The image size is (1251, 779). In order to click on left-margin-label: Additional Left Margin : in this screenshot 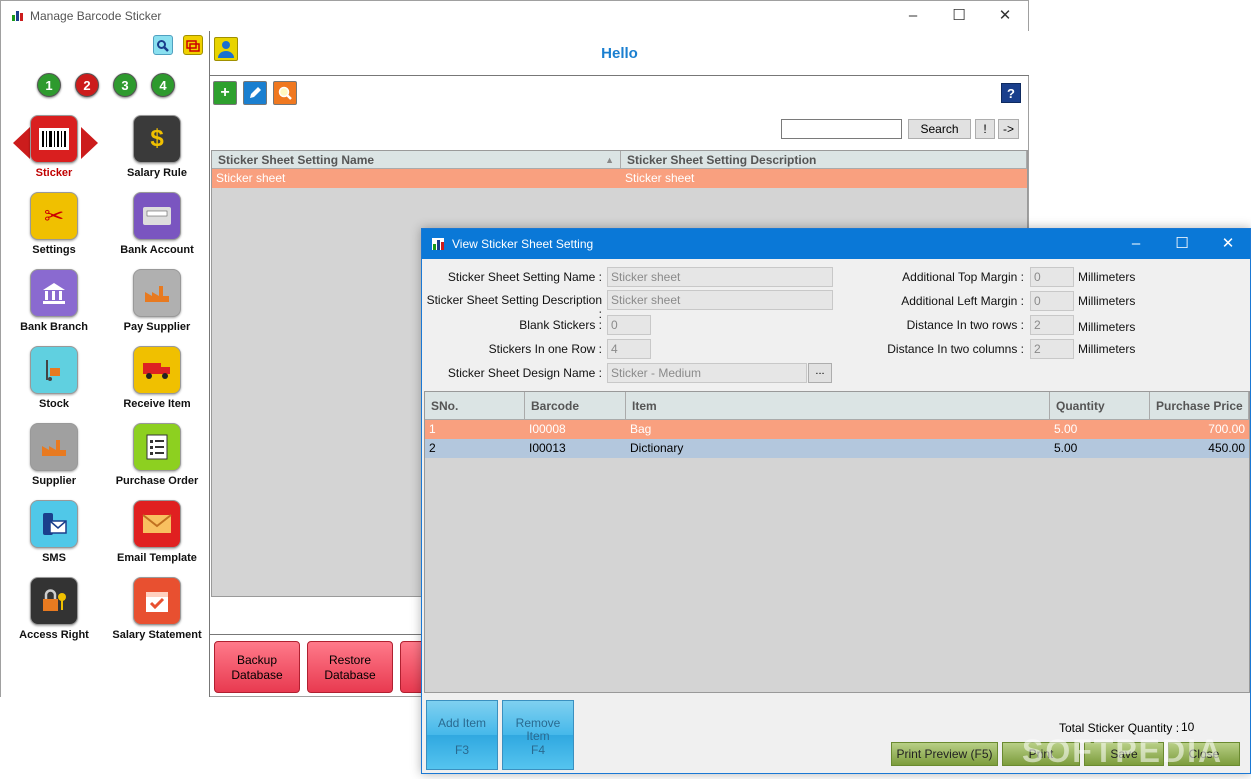, I will do `click(962, 301)`.